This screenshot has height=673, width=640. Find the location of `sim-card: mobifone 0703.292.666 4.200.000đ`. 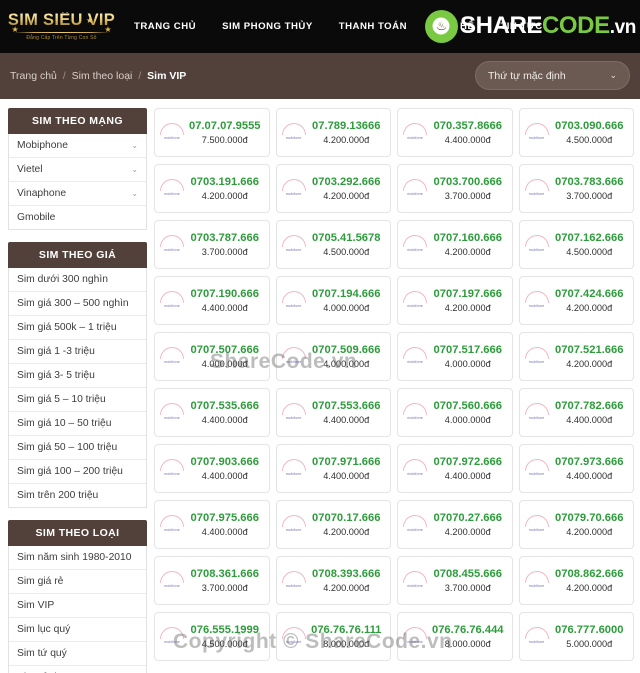

sim-card: mobifone 0703.292.666 4.200.000đ is located at coordinates (333, 188).